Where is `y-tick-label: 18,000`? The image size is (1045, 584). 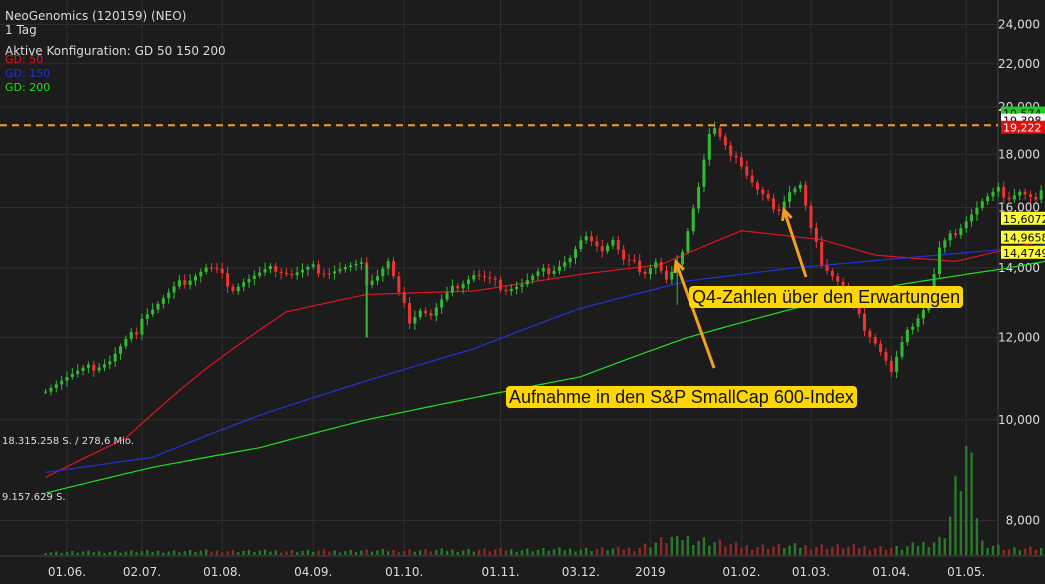
y-tick-label: 18,000 is located at coordinates (1019, 154).